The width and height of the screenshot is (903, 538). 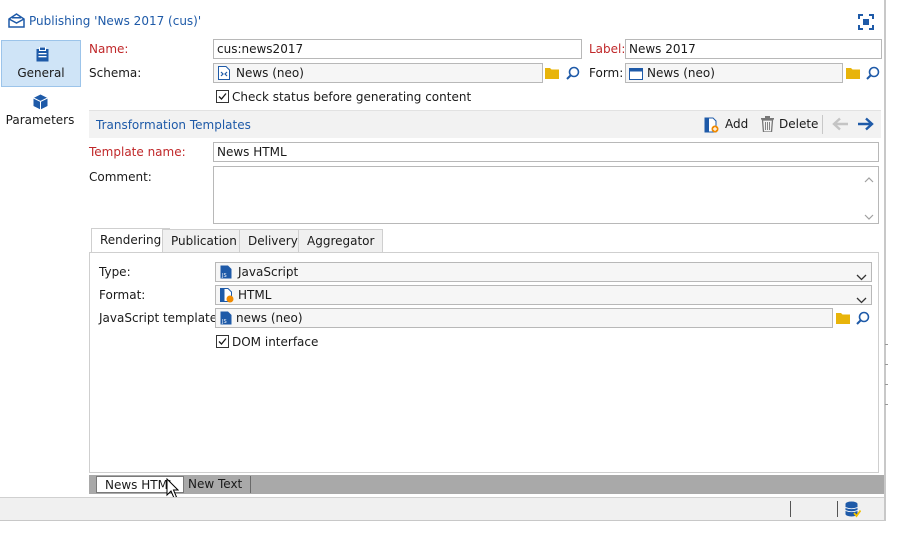 I want to click on tab-publication: Publication, so click(x=204, y=240).